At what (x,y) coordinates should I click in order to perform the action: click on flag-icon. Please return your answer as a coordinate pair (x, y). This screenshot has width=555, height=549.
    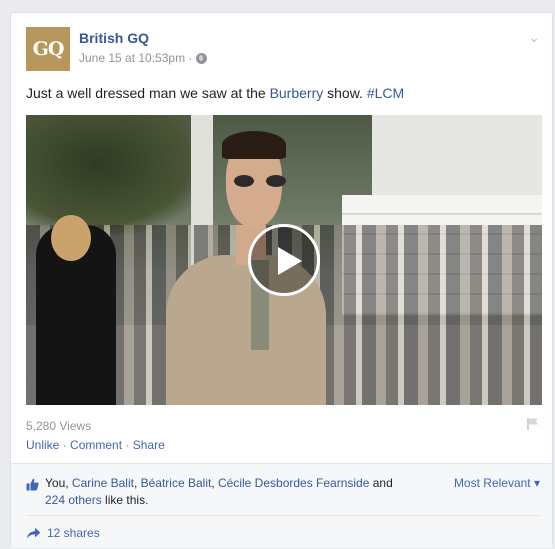
    Looking at the image, I should click on (533, 424).